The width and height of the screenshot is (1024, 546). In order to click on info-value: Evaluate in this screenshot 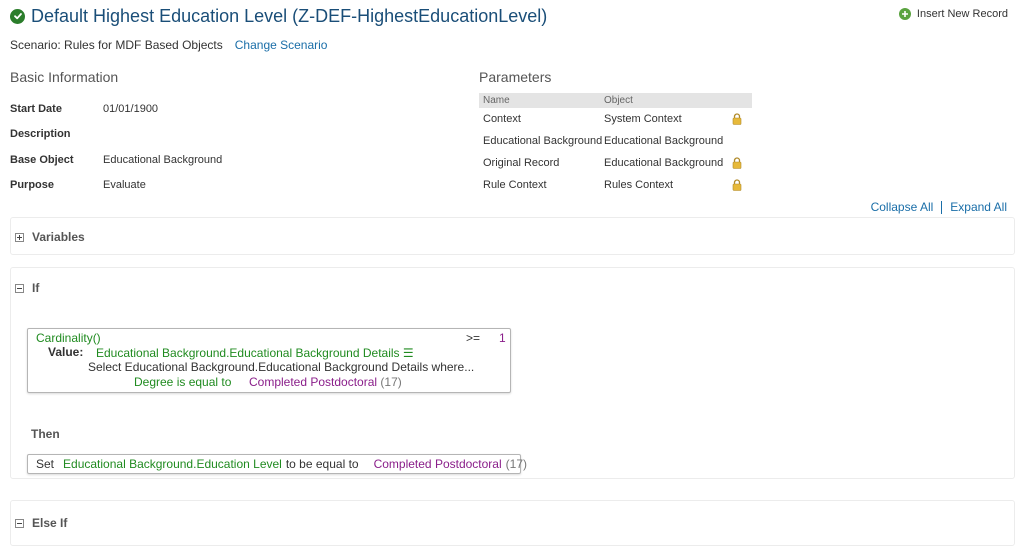, I will do `click(124, 185)`.